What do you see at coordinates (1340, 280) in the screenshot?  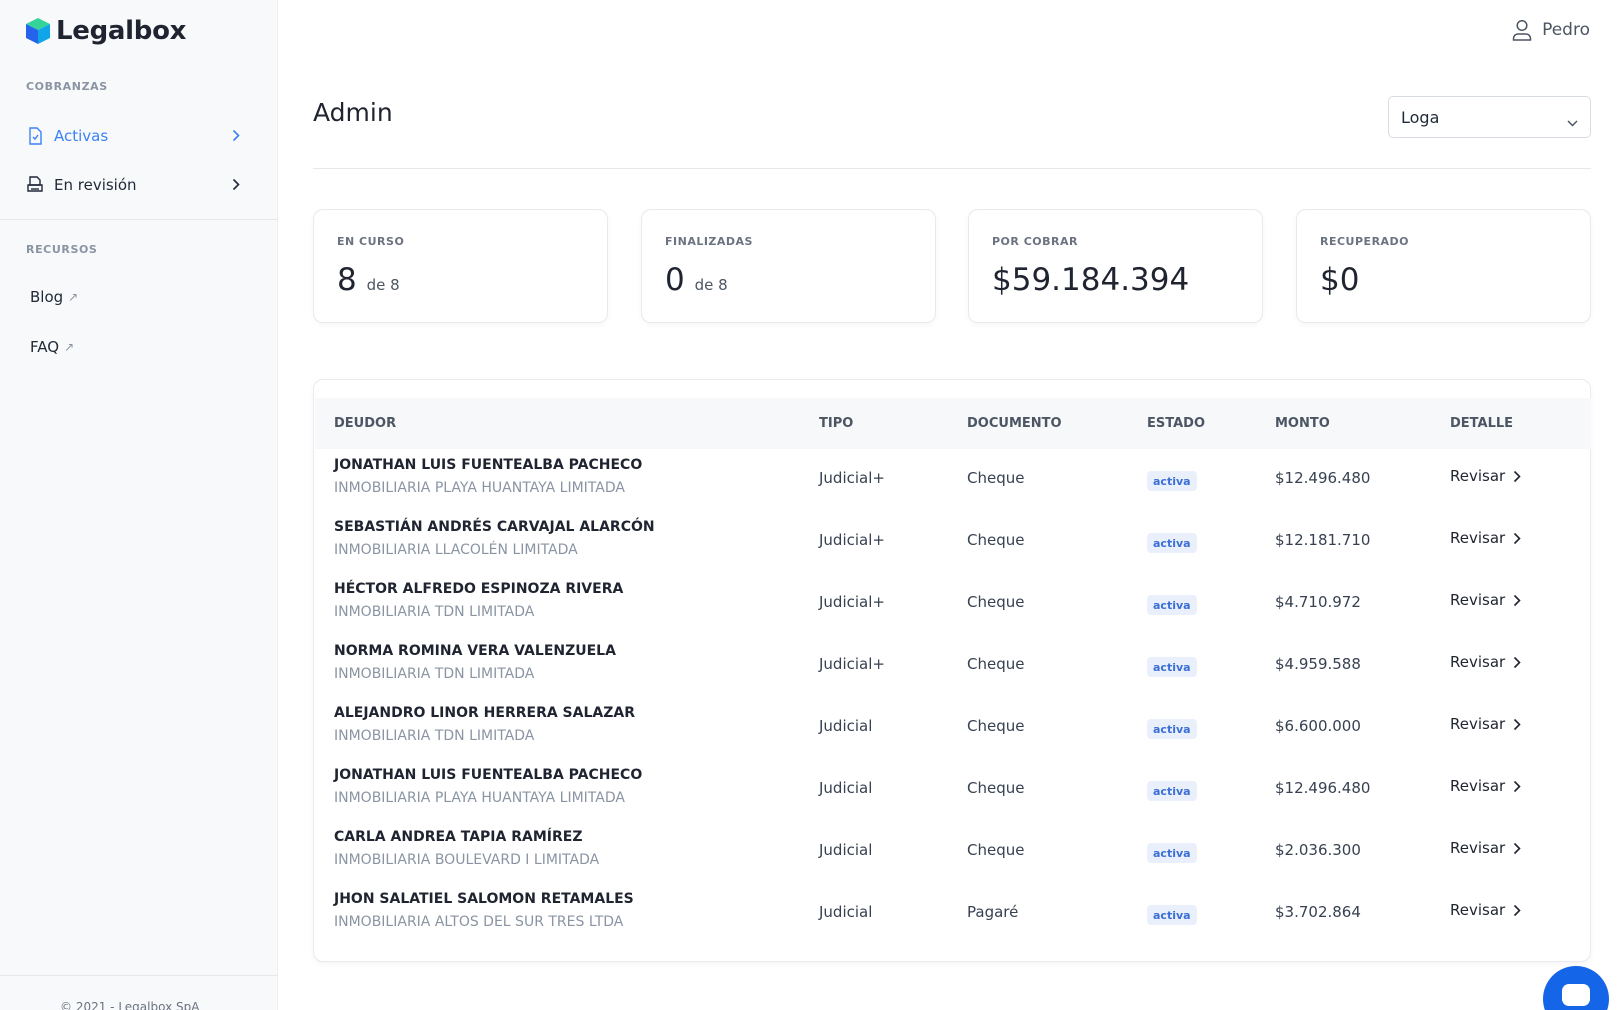 I see `stat-value: $0` at bounding box center [1340, 280].